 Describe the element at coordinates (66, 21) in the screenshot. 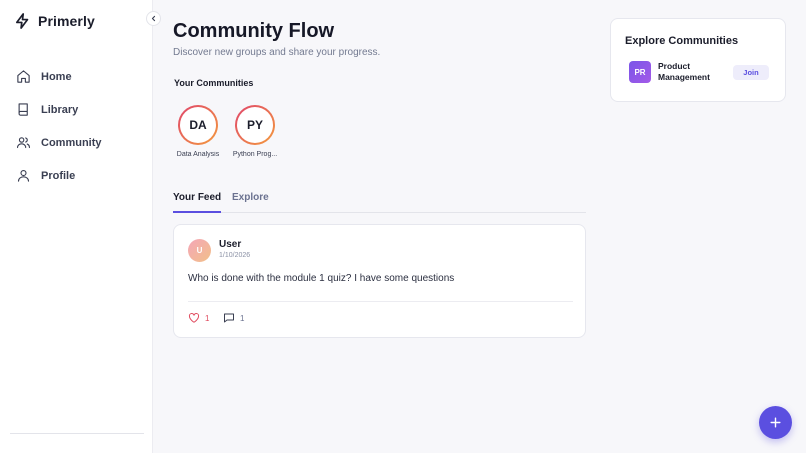

I see `brand-name: Primerly` at that location.